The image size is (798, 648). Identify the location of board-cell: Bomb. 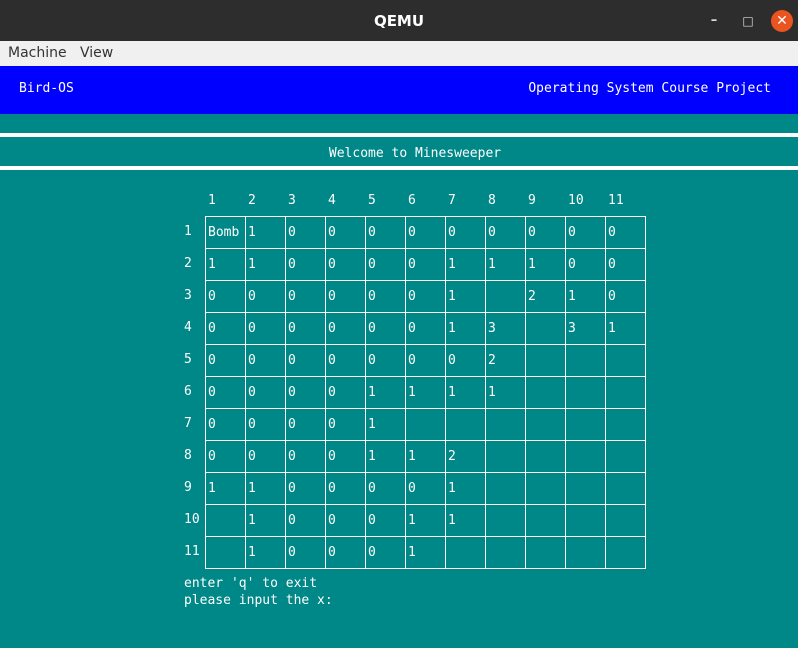
(226, 233).